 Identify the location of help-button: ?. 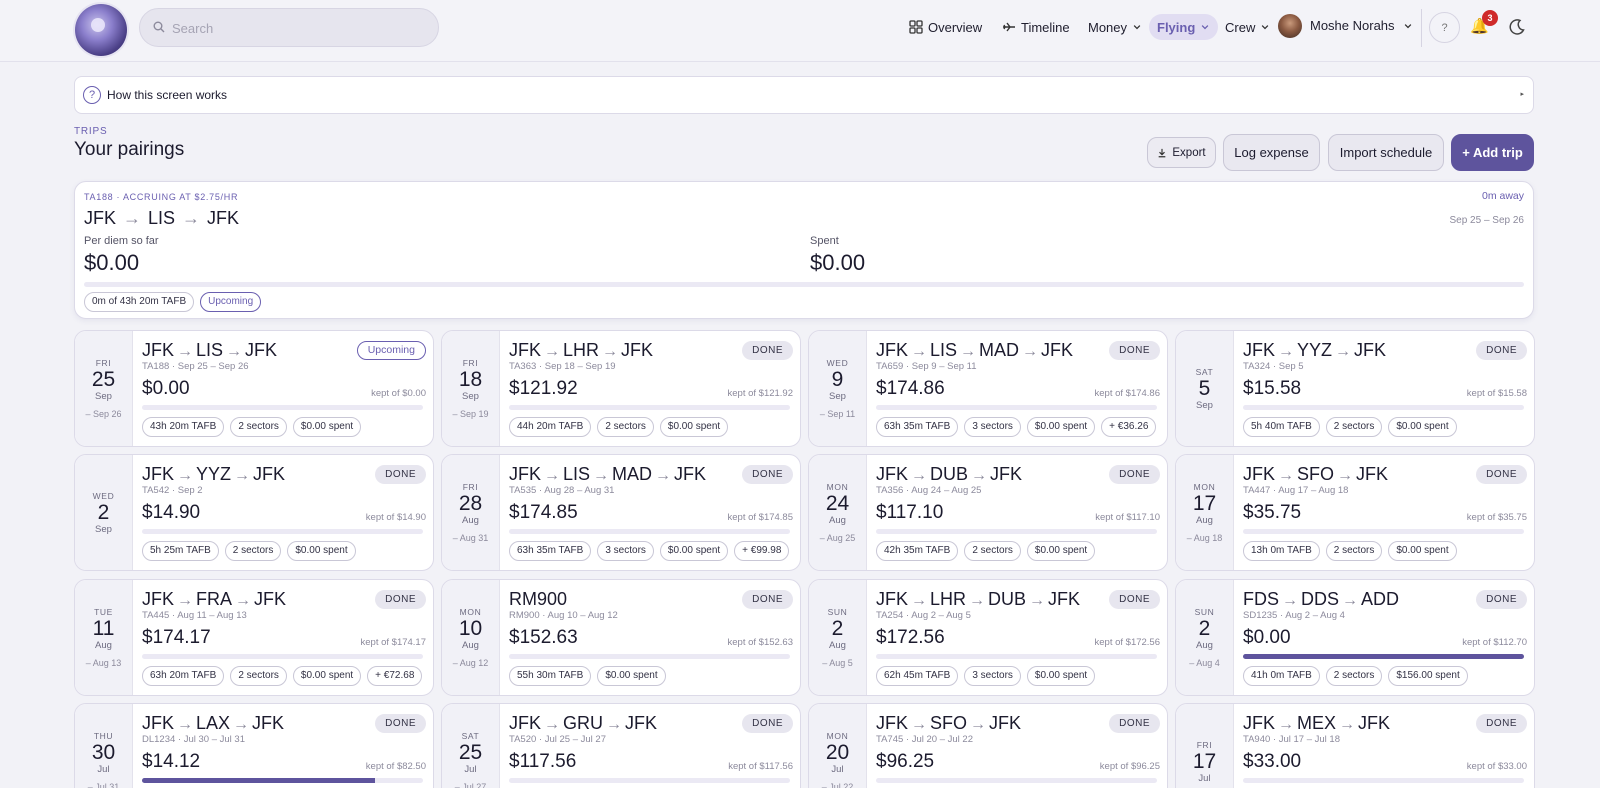
(1444, 27).